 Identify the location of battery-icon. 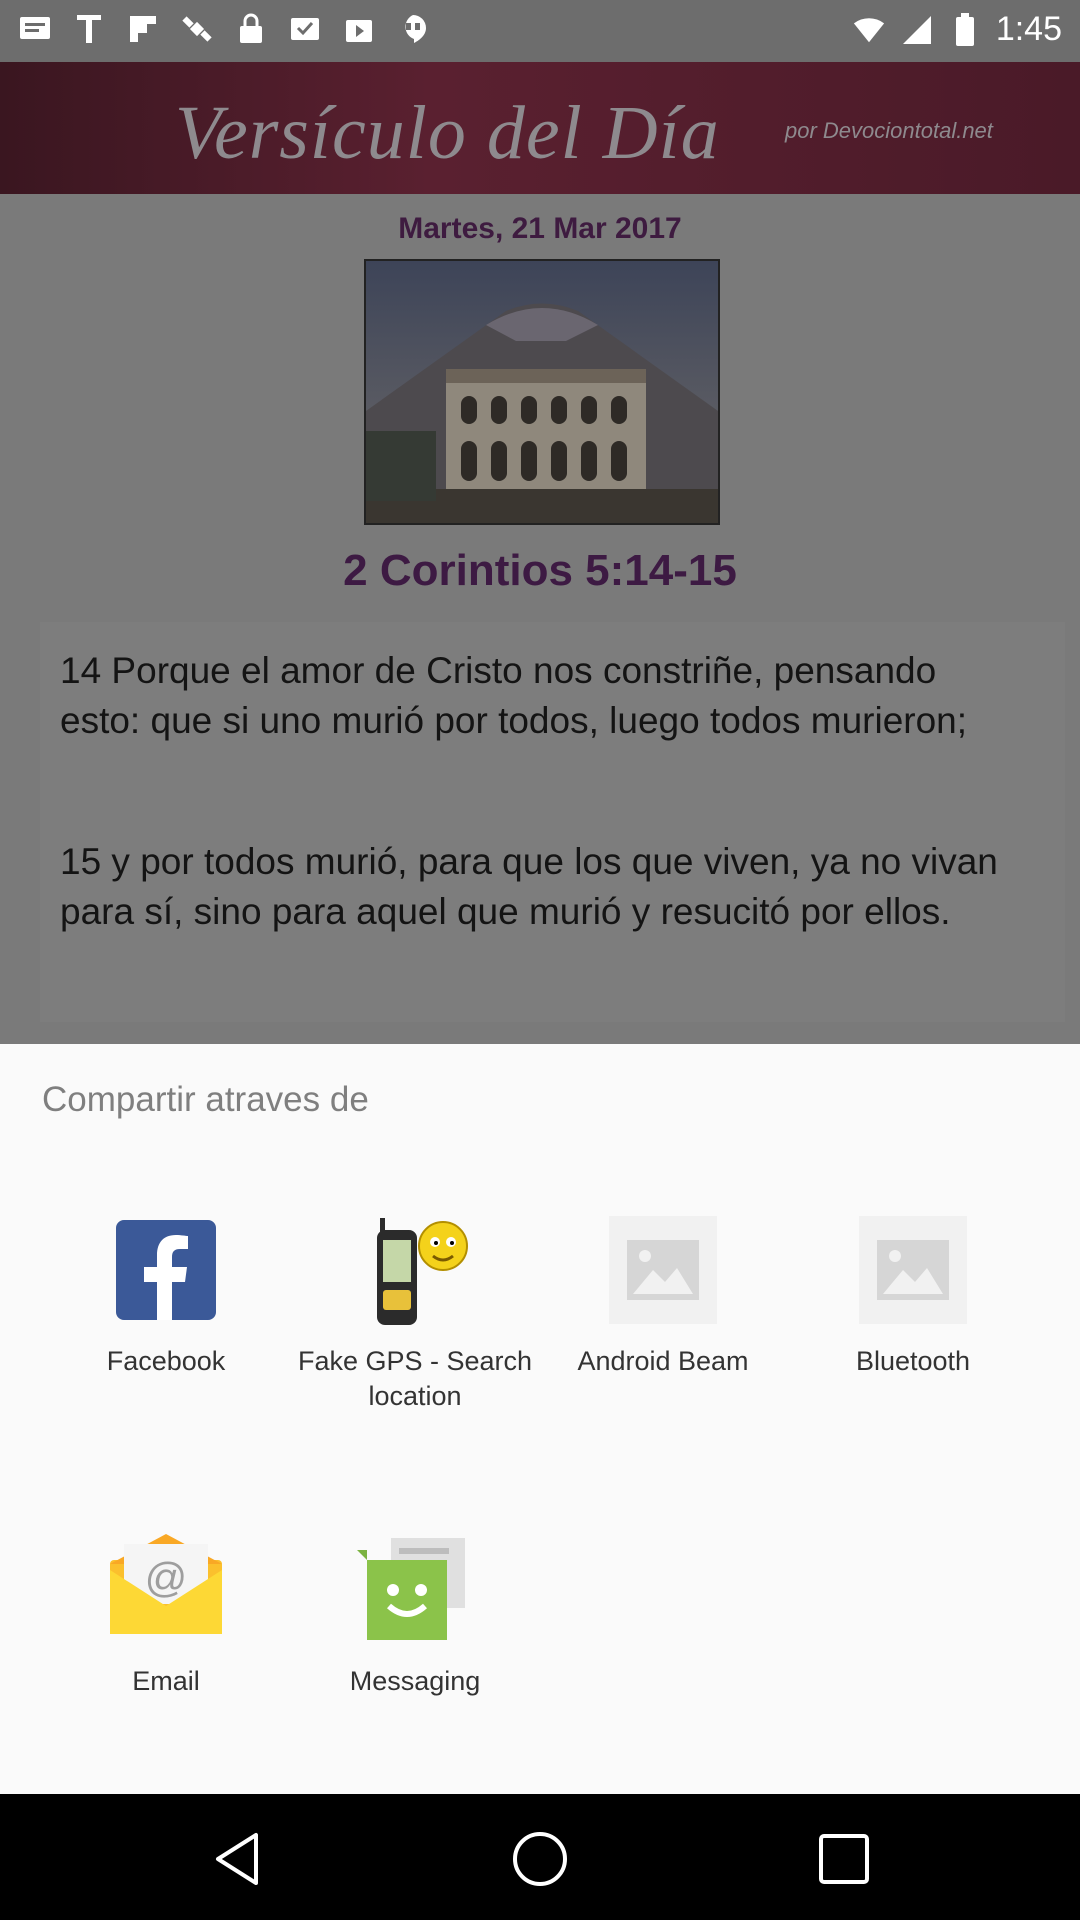
(965, 29).